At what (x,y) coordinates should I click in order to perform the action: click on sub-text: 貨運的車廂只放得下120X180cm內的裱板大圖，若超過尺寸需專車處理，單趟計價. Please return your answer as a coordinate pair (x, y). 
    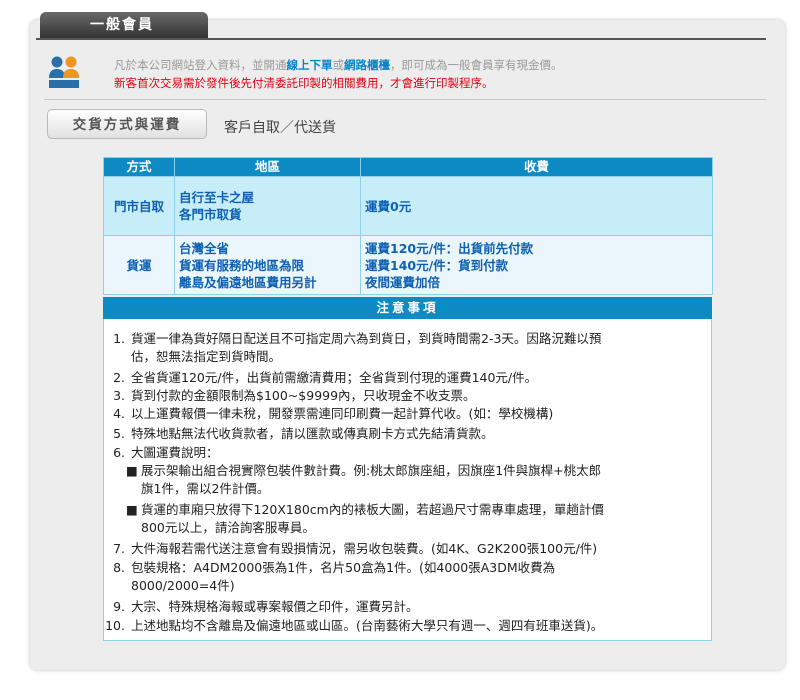
    Looking at the image, I should click on (372, 509).